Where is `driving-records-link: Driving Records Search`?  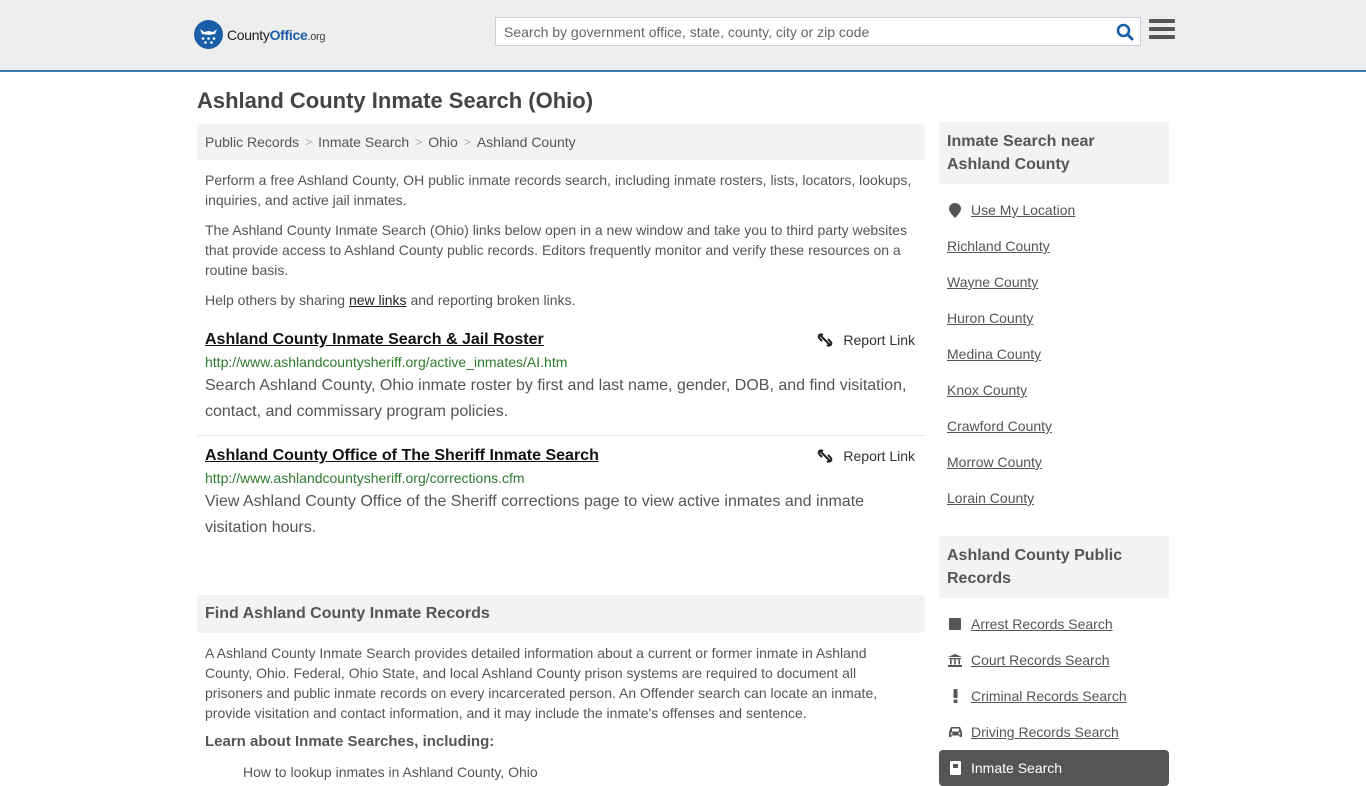 driving-records-link: Driving Records Search is located at coordinates (1045, 732).